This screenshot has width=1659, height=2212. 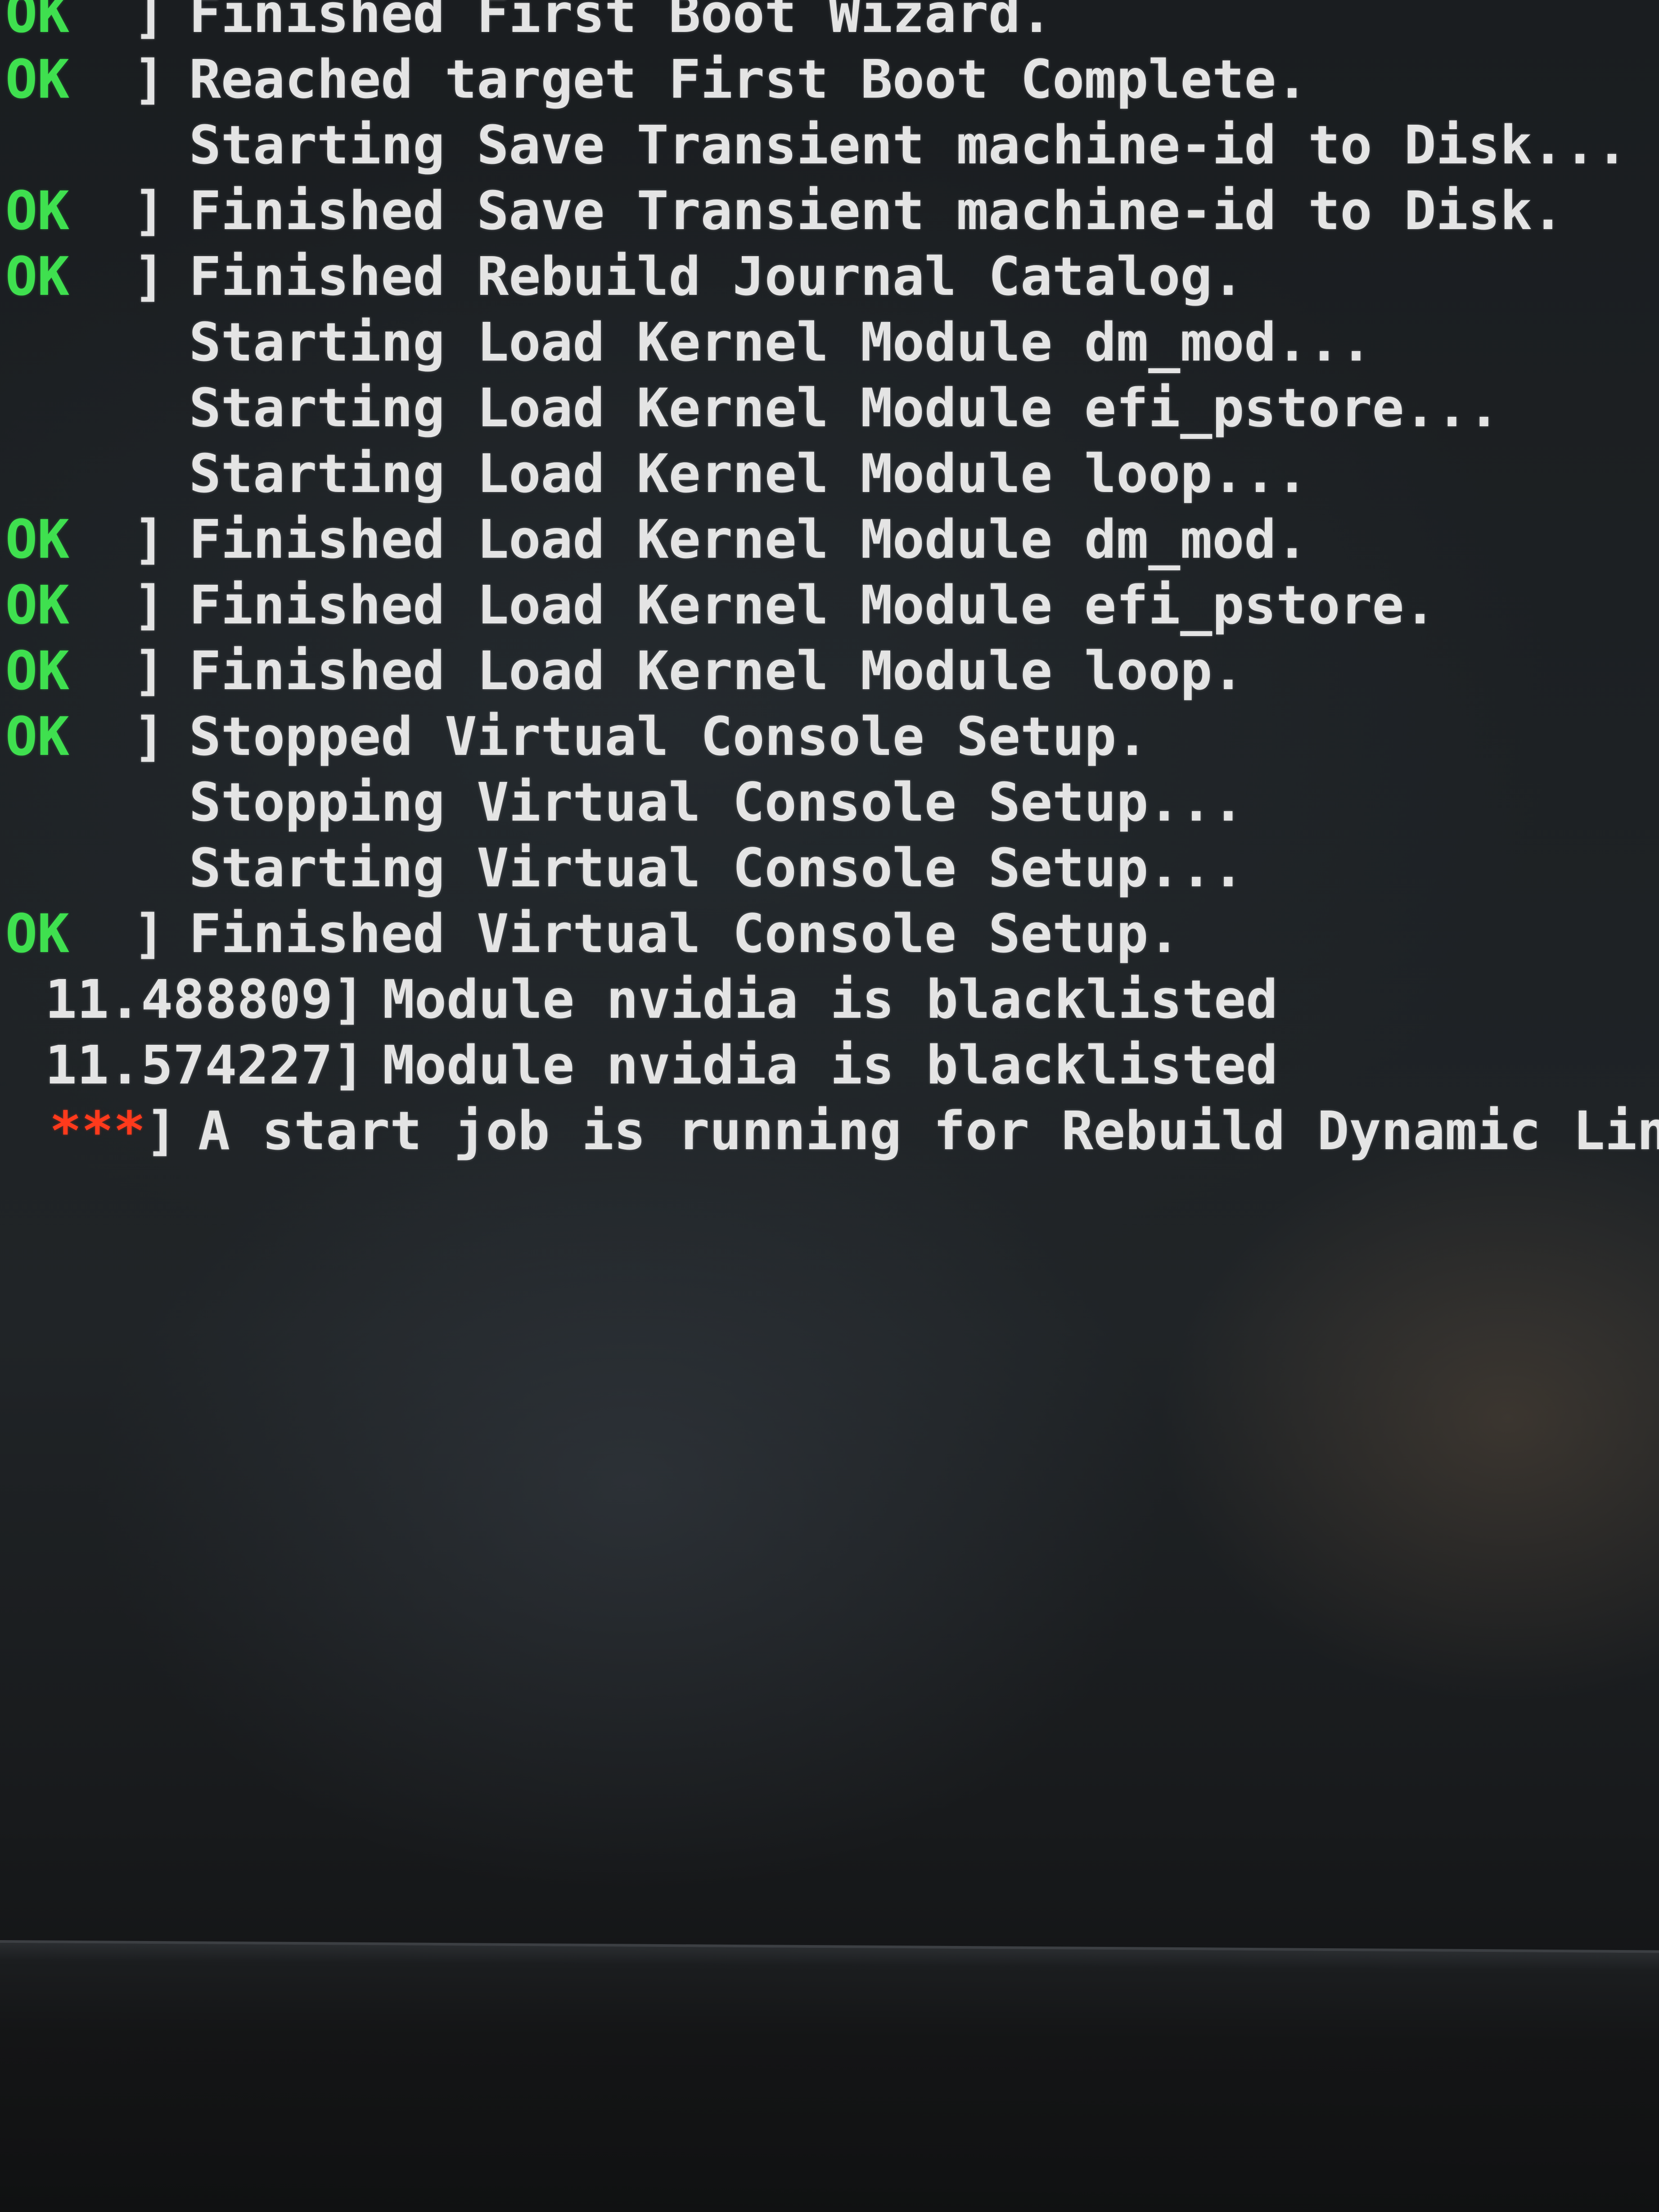 I want to click on log-message: Finished Load Kernel Module loop., so click(x=716, y=671).